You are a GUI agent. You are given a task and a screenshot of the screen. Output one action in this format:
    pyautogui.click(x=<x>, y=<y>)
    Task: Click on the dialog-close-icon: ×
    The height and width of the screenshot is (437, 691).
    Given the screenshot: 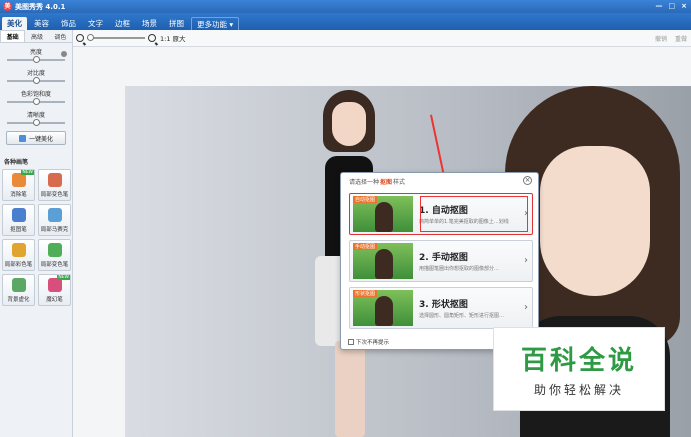 What is the action you would take?
    pyautogui.click(x=527, y=180)
    